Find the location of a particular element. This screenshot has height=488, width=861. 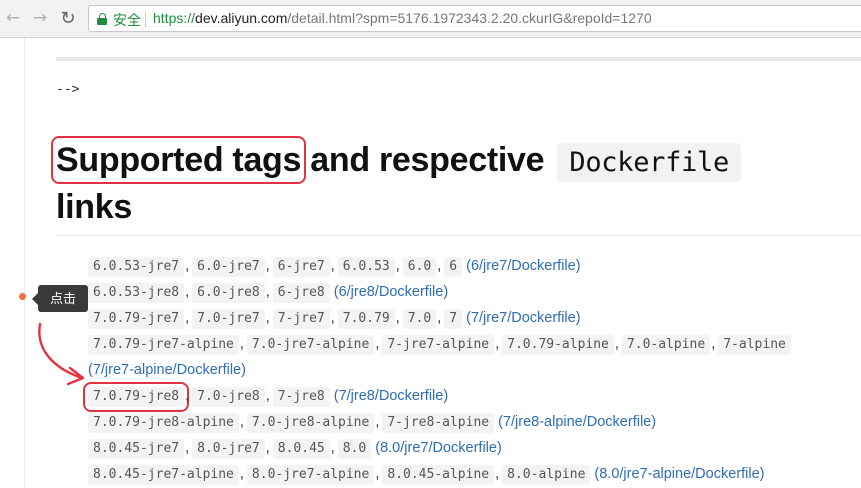

tag-row-continuation: (7/jre7-alpine/Dockerfile) is located at coordinates (474, 372).